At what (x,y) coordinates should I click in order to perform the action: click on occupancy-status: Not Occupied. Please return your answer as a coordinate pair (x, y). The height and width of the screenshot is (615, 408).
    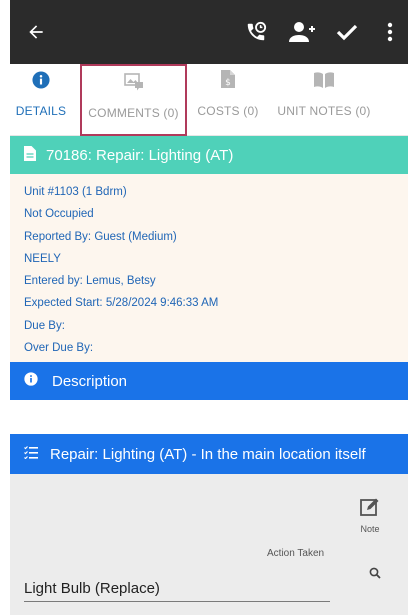
    Looking at the image, I should click on (59, 214).